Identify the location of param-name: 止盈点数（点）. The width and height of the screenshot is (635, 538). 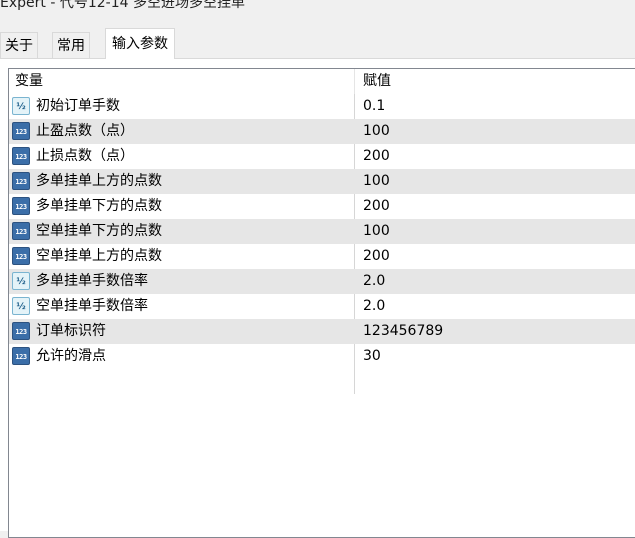
(85, 131).